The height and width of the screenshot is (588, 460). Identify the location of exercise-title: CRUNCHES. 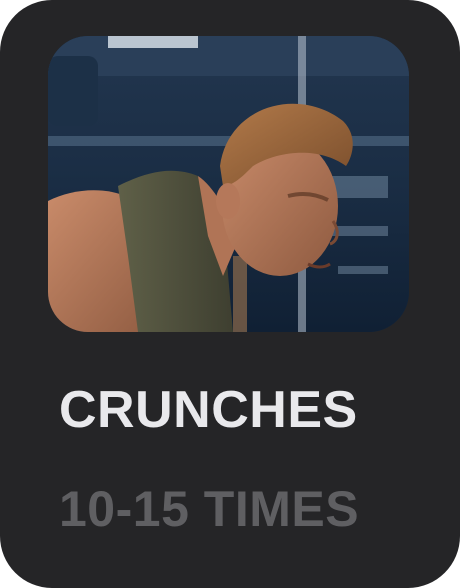
(208, 410).